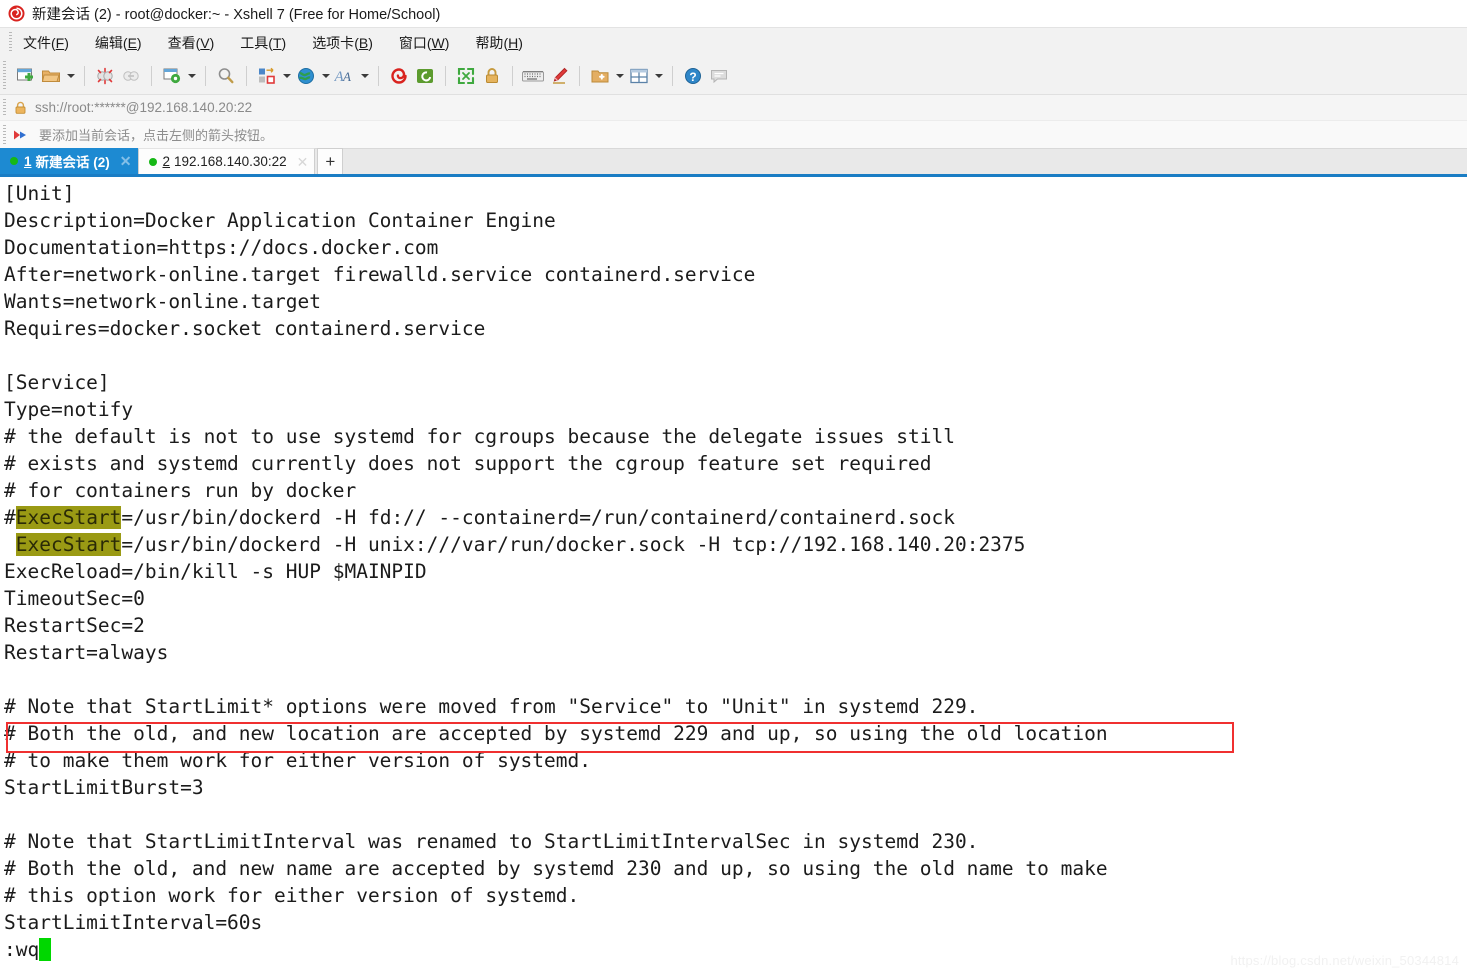 The width and height of the screenshot is (1467, 980). What do you see at coordinates (619, 76) in the screenshot?
I see `add-to-folder-dropdown-icon` at bounding box center [619, 76].